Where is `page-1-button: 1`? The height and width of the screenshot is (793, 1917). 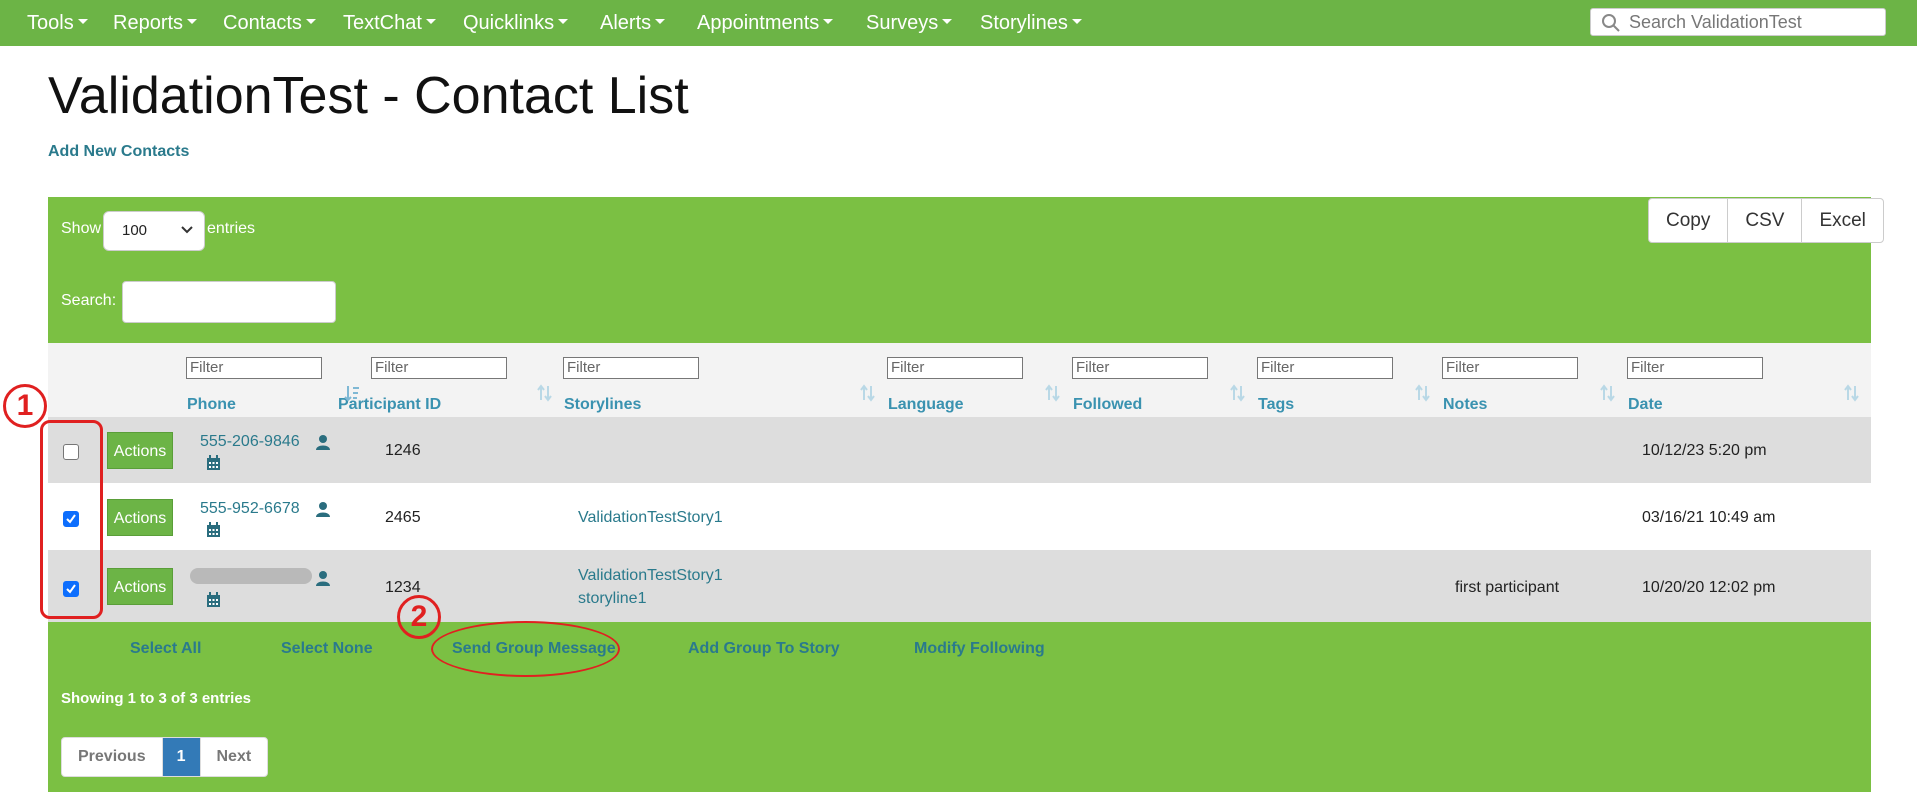 page-1-button: 1 is located at coordinates (180, 757).